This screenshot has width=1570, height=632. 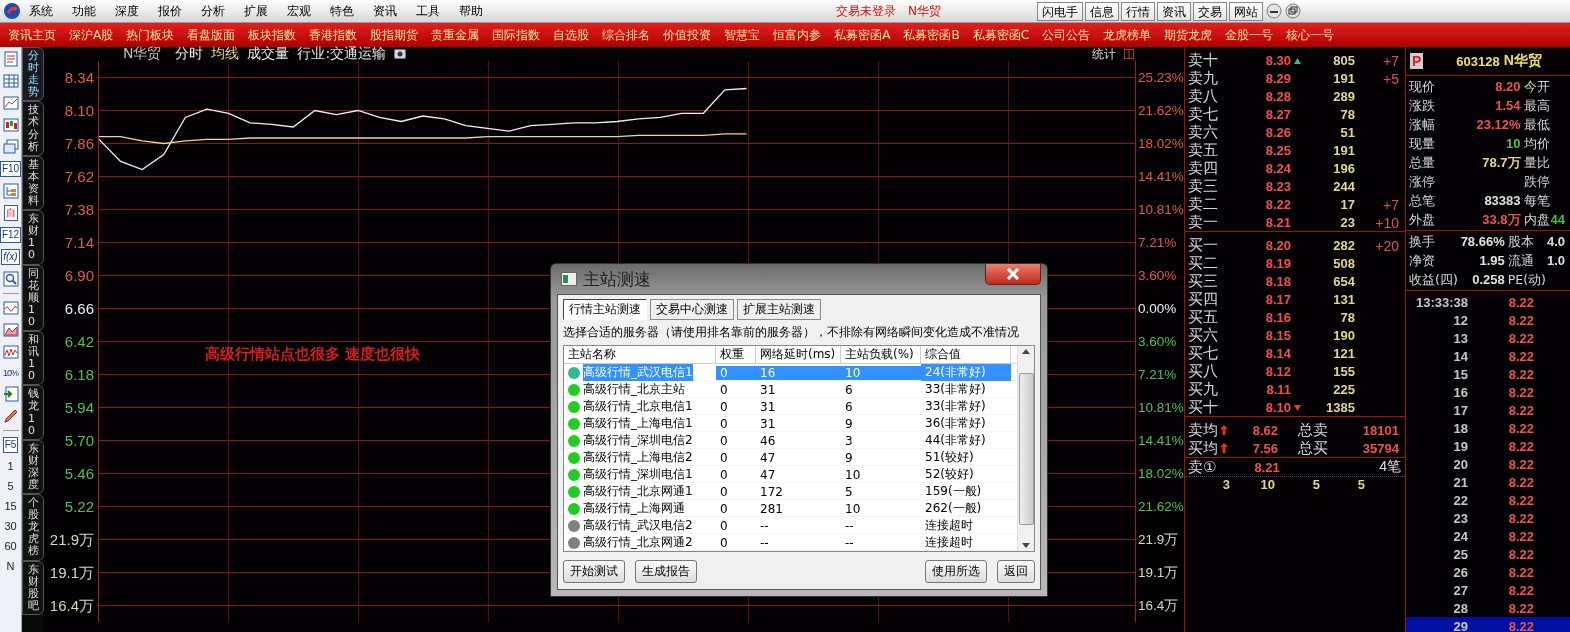 I want to click on windows-icon, so click(x=10, y=147).